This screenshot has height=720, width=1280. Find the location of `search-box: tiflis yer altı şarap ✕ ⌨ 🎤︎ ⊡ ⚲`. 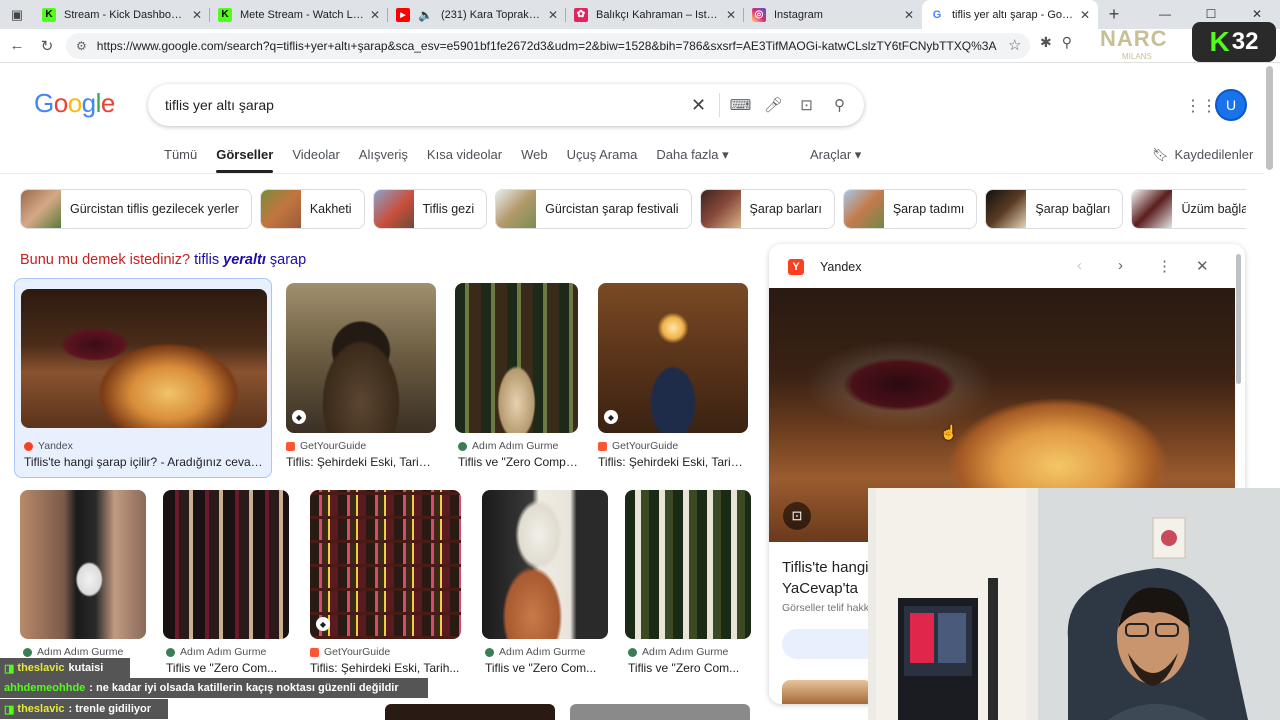

search-box: tiflis yer altı şarap ✕ ⌨ 🎤︎ ⊡ ⚲ is located at coordinates (506, 105).